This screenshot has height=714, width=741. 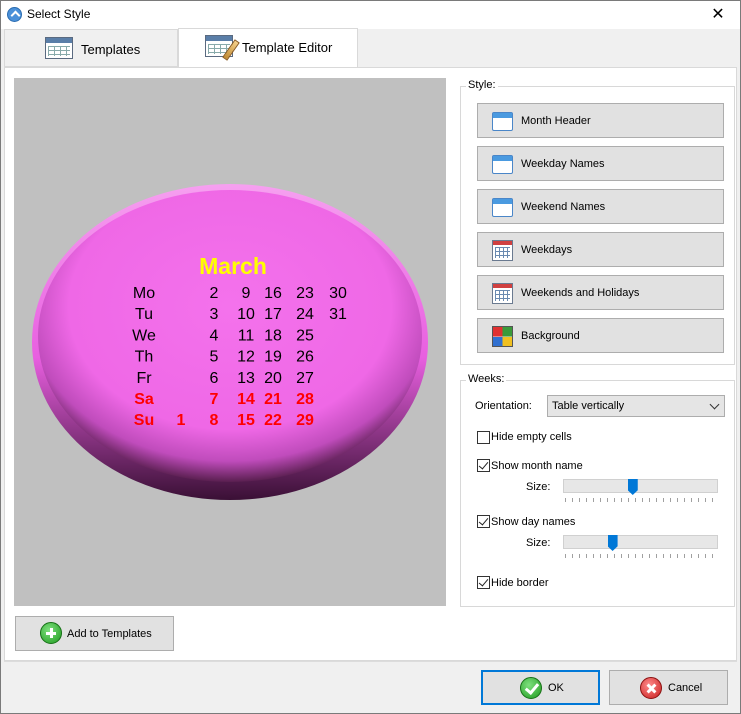 I want to click on checkmark-icon, so click(x=531, y=688).